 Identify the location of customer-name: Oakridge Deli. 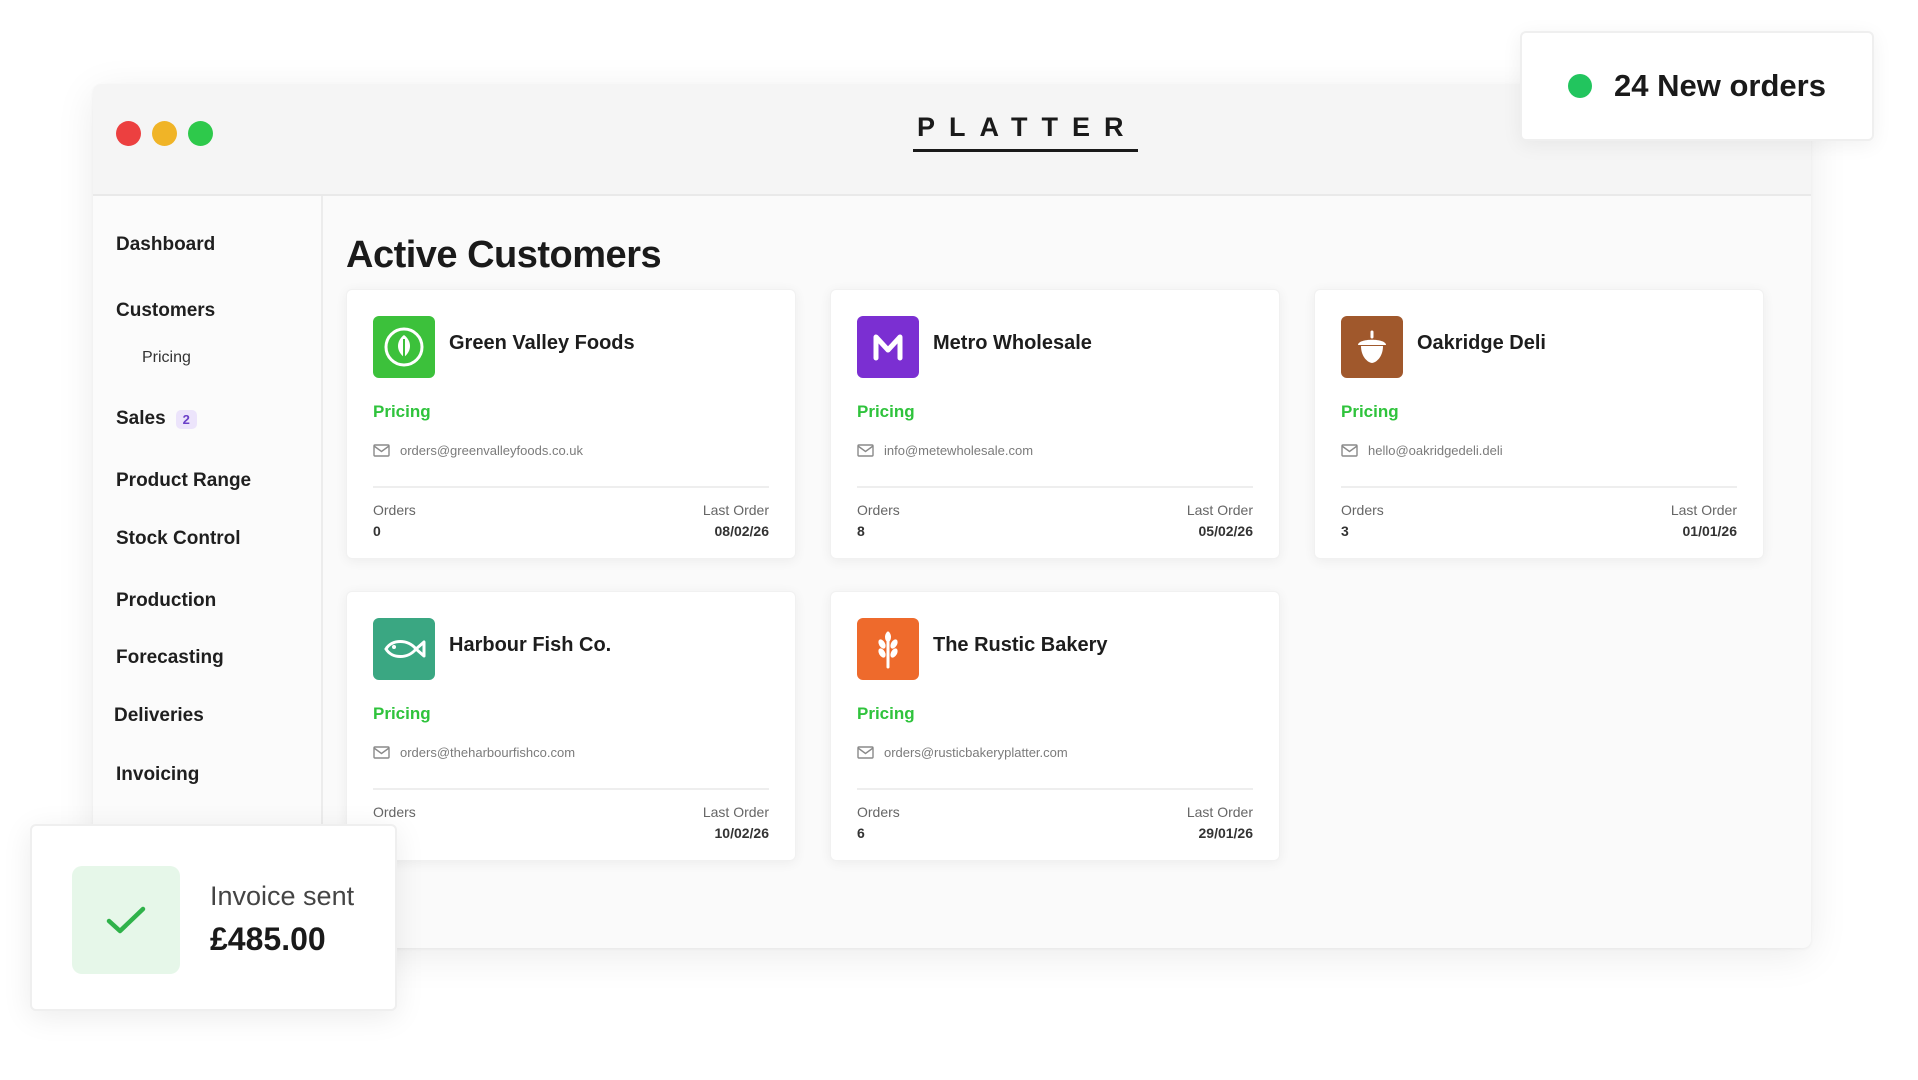
(1481, 343).